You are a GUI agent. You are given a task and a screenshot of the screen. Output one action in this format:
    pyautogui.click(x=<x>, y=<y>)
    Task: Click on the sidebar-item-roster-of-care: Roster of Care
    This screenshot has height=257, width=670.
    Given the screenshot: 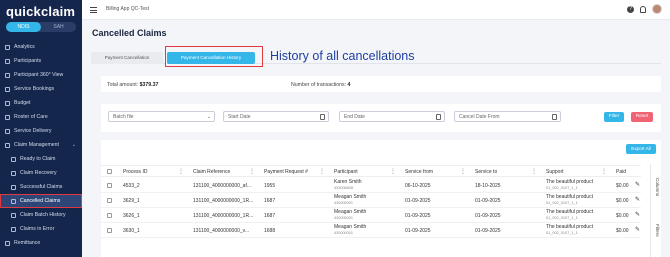 What is the action you would take?
    pyautogui.click(x=41, y=117)
    